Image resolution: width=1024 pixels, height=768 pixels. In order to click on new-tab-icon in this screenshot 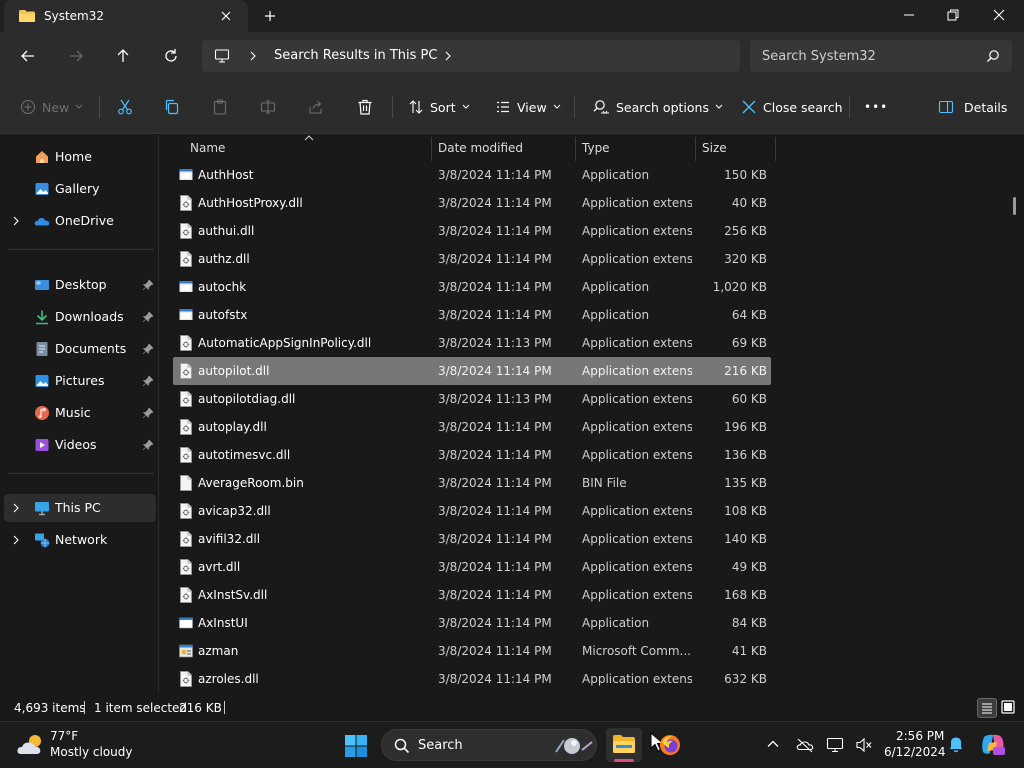, I will do `click(270, 16)`.